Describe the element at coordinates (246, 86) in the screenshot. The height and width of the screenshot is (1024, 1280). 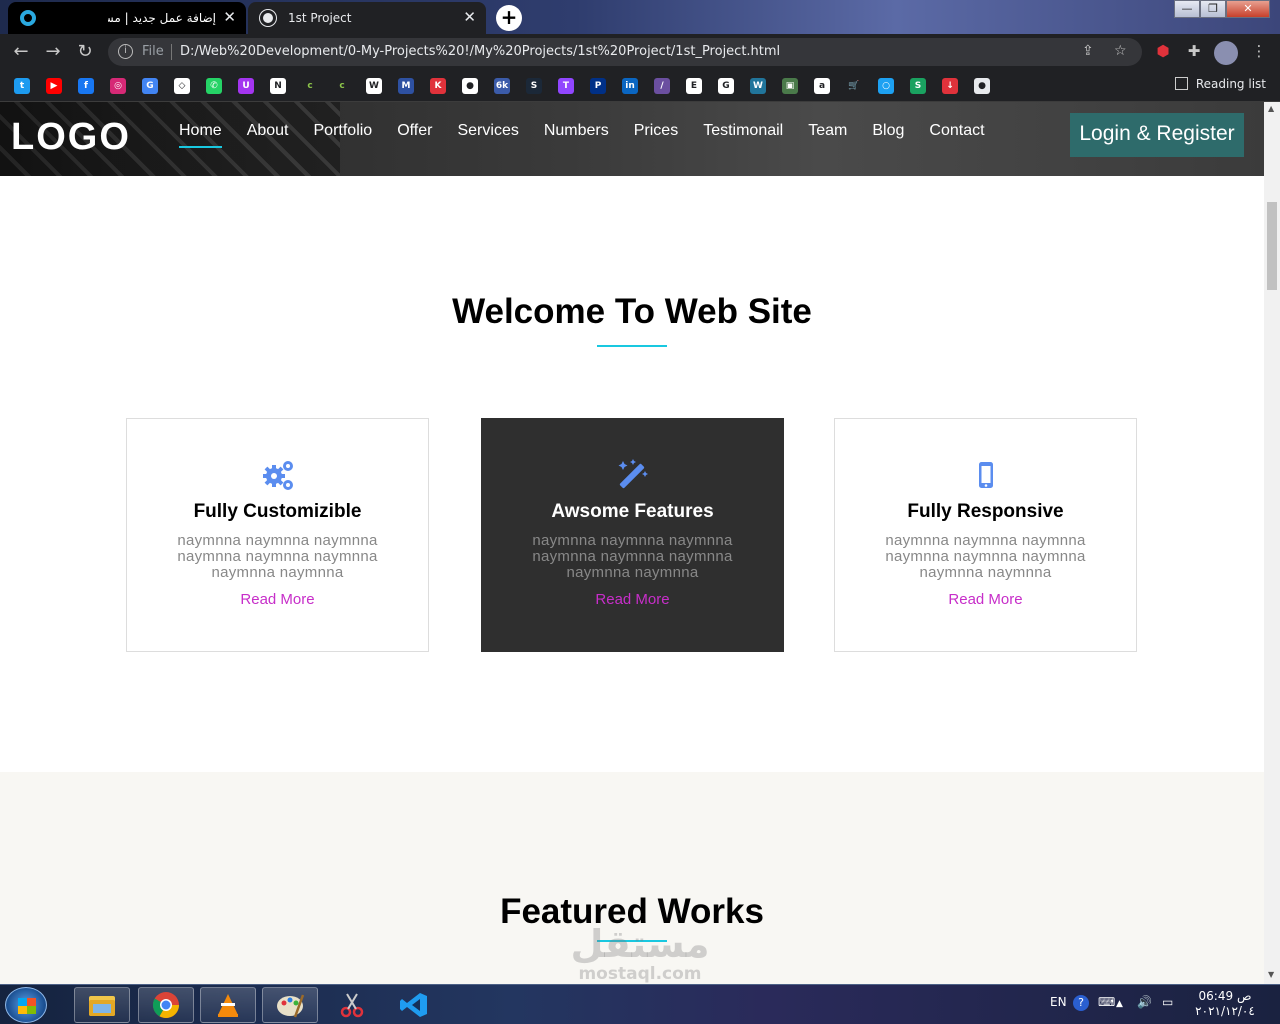
I see `udemy-icon: U` at that location.